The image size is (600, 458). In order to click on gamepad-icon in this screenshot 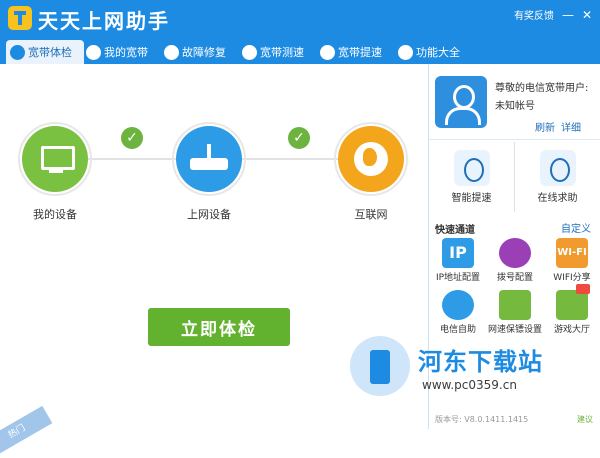, I will do `click(573, 302)`.